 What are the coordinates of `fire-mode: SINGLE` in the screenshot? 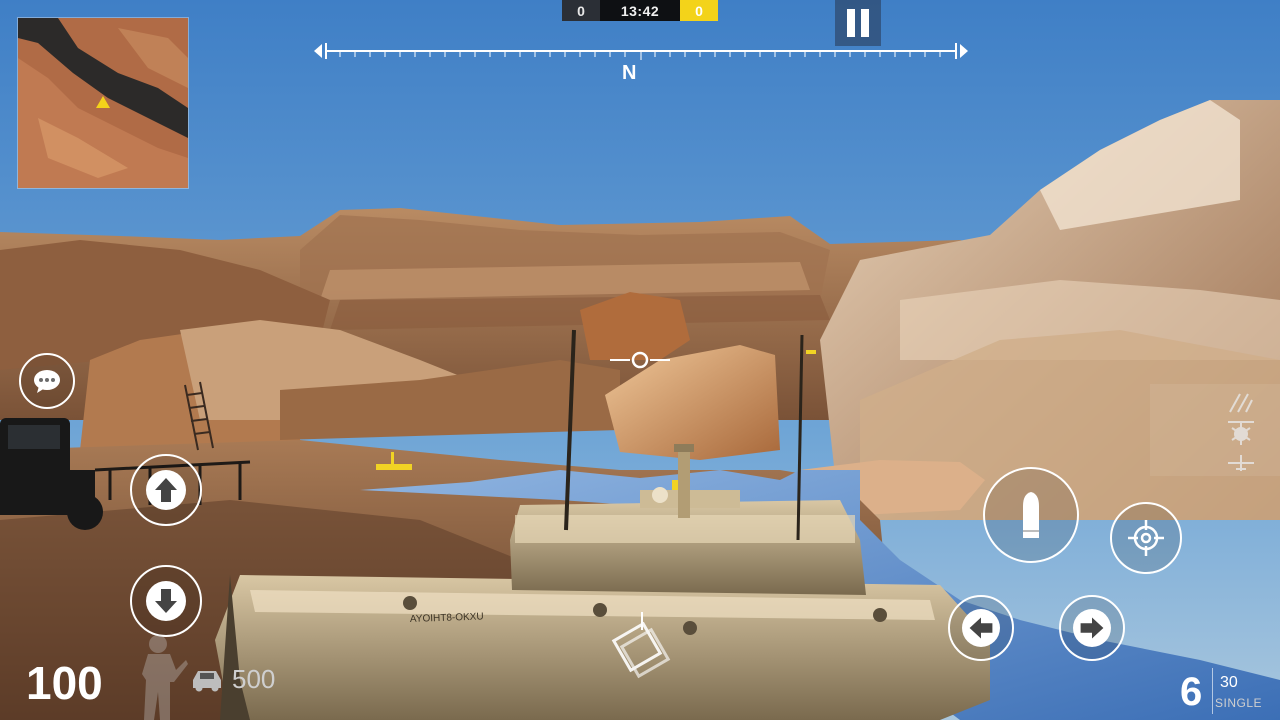 It's located at (1238, 703).